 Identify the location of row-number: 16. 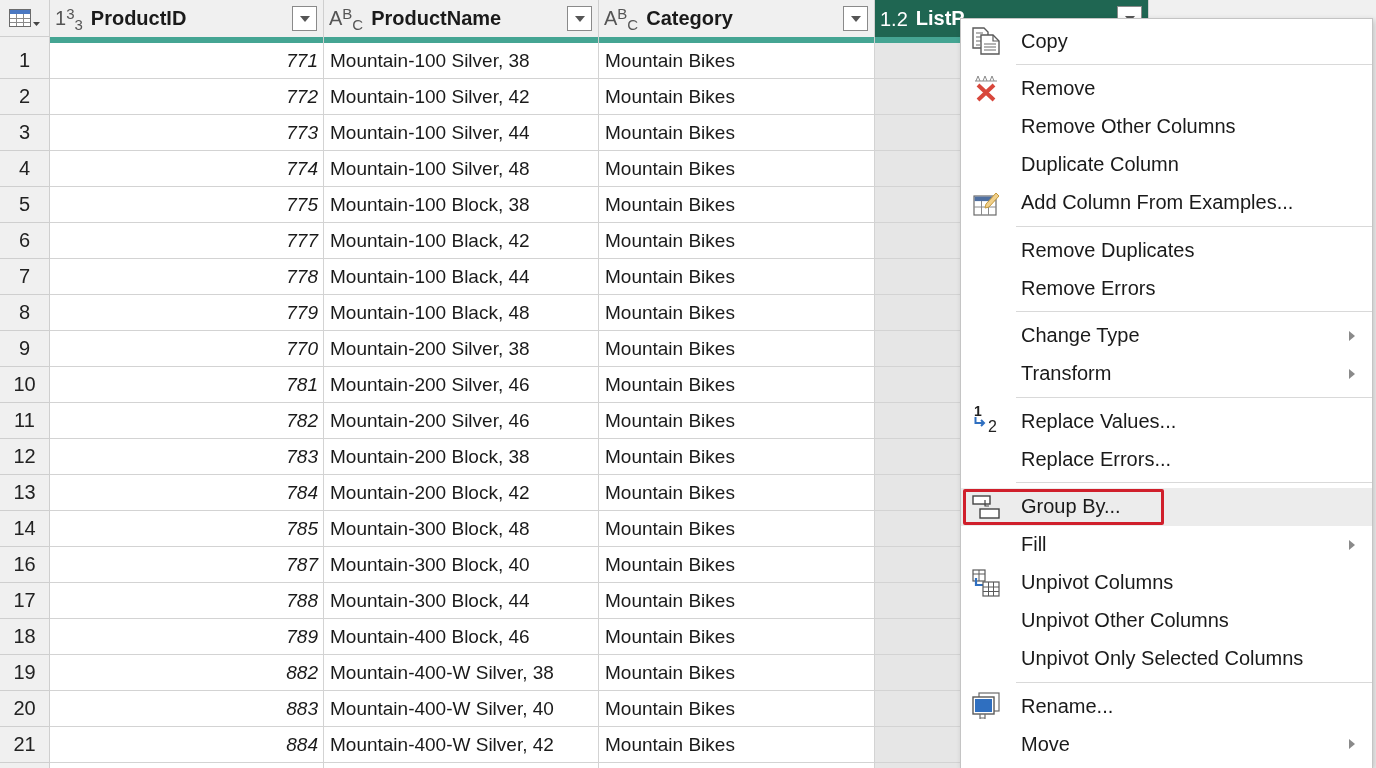
(25, 565).